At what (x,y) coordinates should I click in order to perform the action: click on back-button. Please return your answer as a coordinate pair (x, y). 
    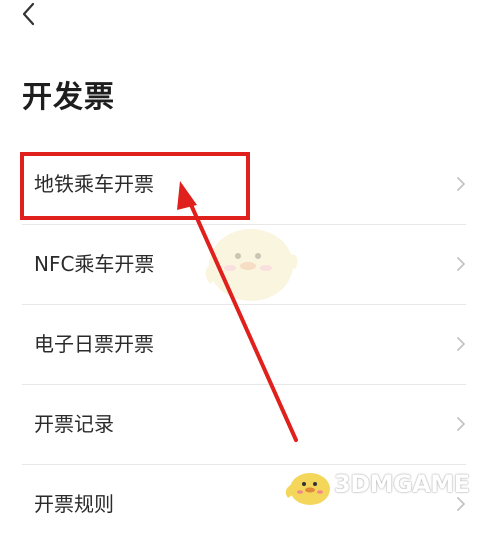
    Looking at the image, I should click on (29, 15).